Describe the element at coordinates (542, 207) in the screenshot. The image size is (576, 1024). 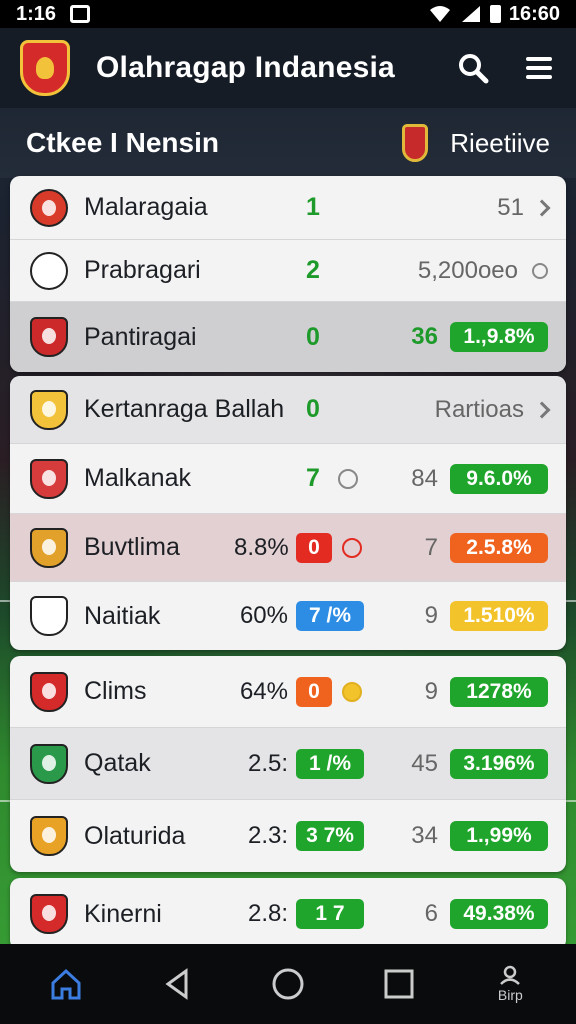
I see `chevron-right-icon` at that location.